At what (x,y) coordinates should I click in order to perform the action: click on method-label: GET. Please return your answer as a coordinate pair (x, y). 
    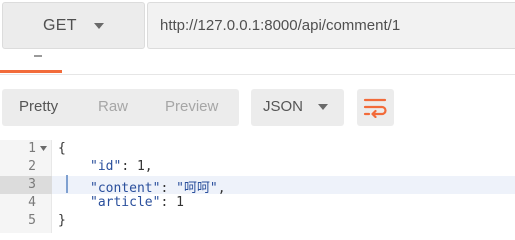
    Looking at the image, I should click on (60, 25).